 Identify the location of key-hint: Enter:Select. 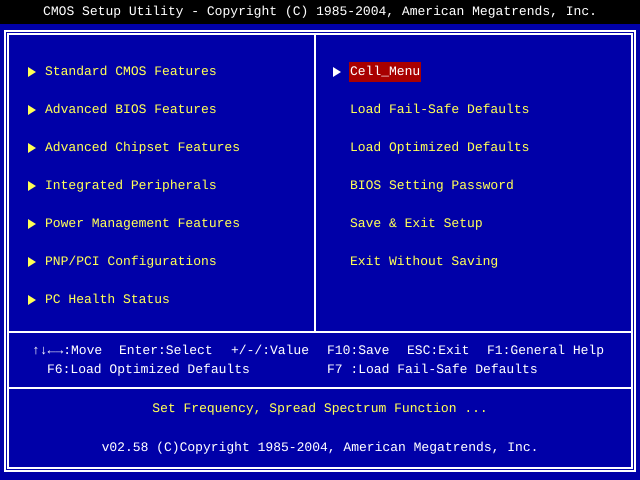
(166, 351).